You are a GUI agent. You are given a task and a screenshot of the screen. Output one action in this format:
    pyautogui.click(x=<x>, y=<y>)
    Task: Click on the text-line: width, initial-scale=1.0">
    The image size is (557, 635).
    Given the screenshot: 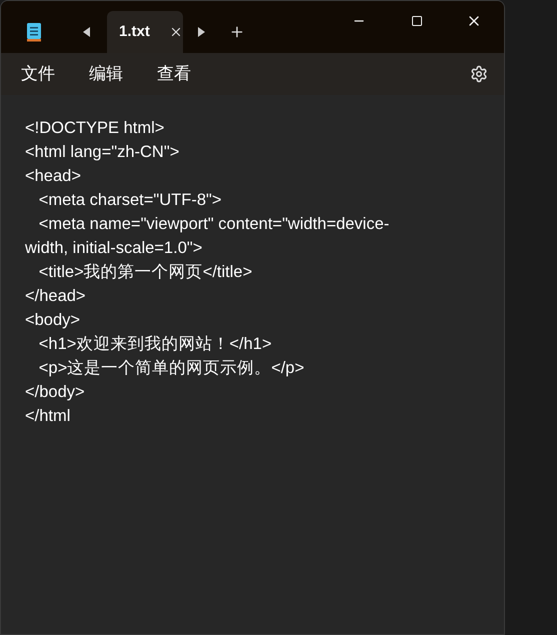 What is the action you would take?
    pyautogui.click(x=114, y=248)
    